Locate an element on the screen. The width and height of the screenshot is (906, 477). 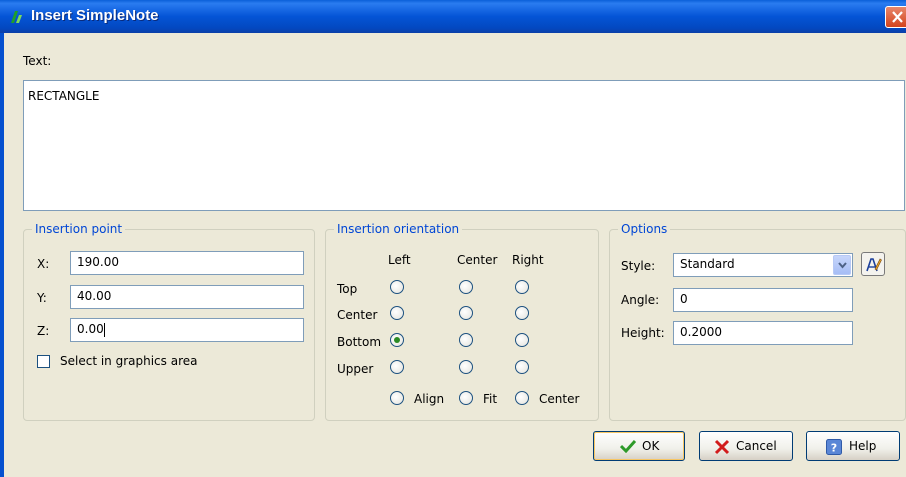
height-field: 0.2000 is located at coordinates (763, 333).